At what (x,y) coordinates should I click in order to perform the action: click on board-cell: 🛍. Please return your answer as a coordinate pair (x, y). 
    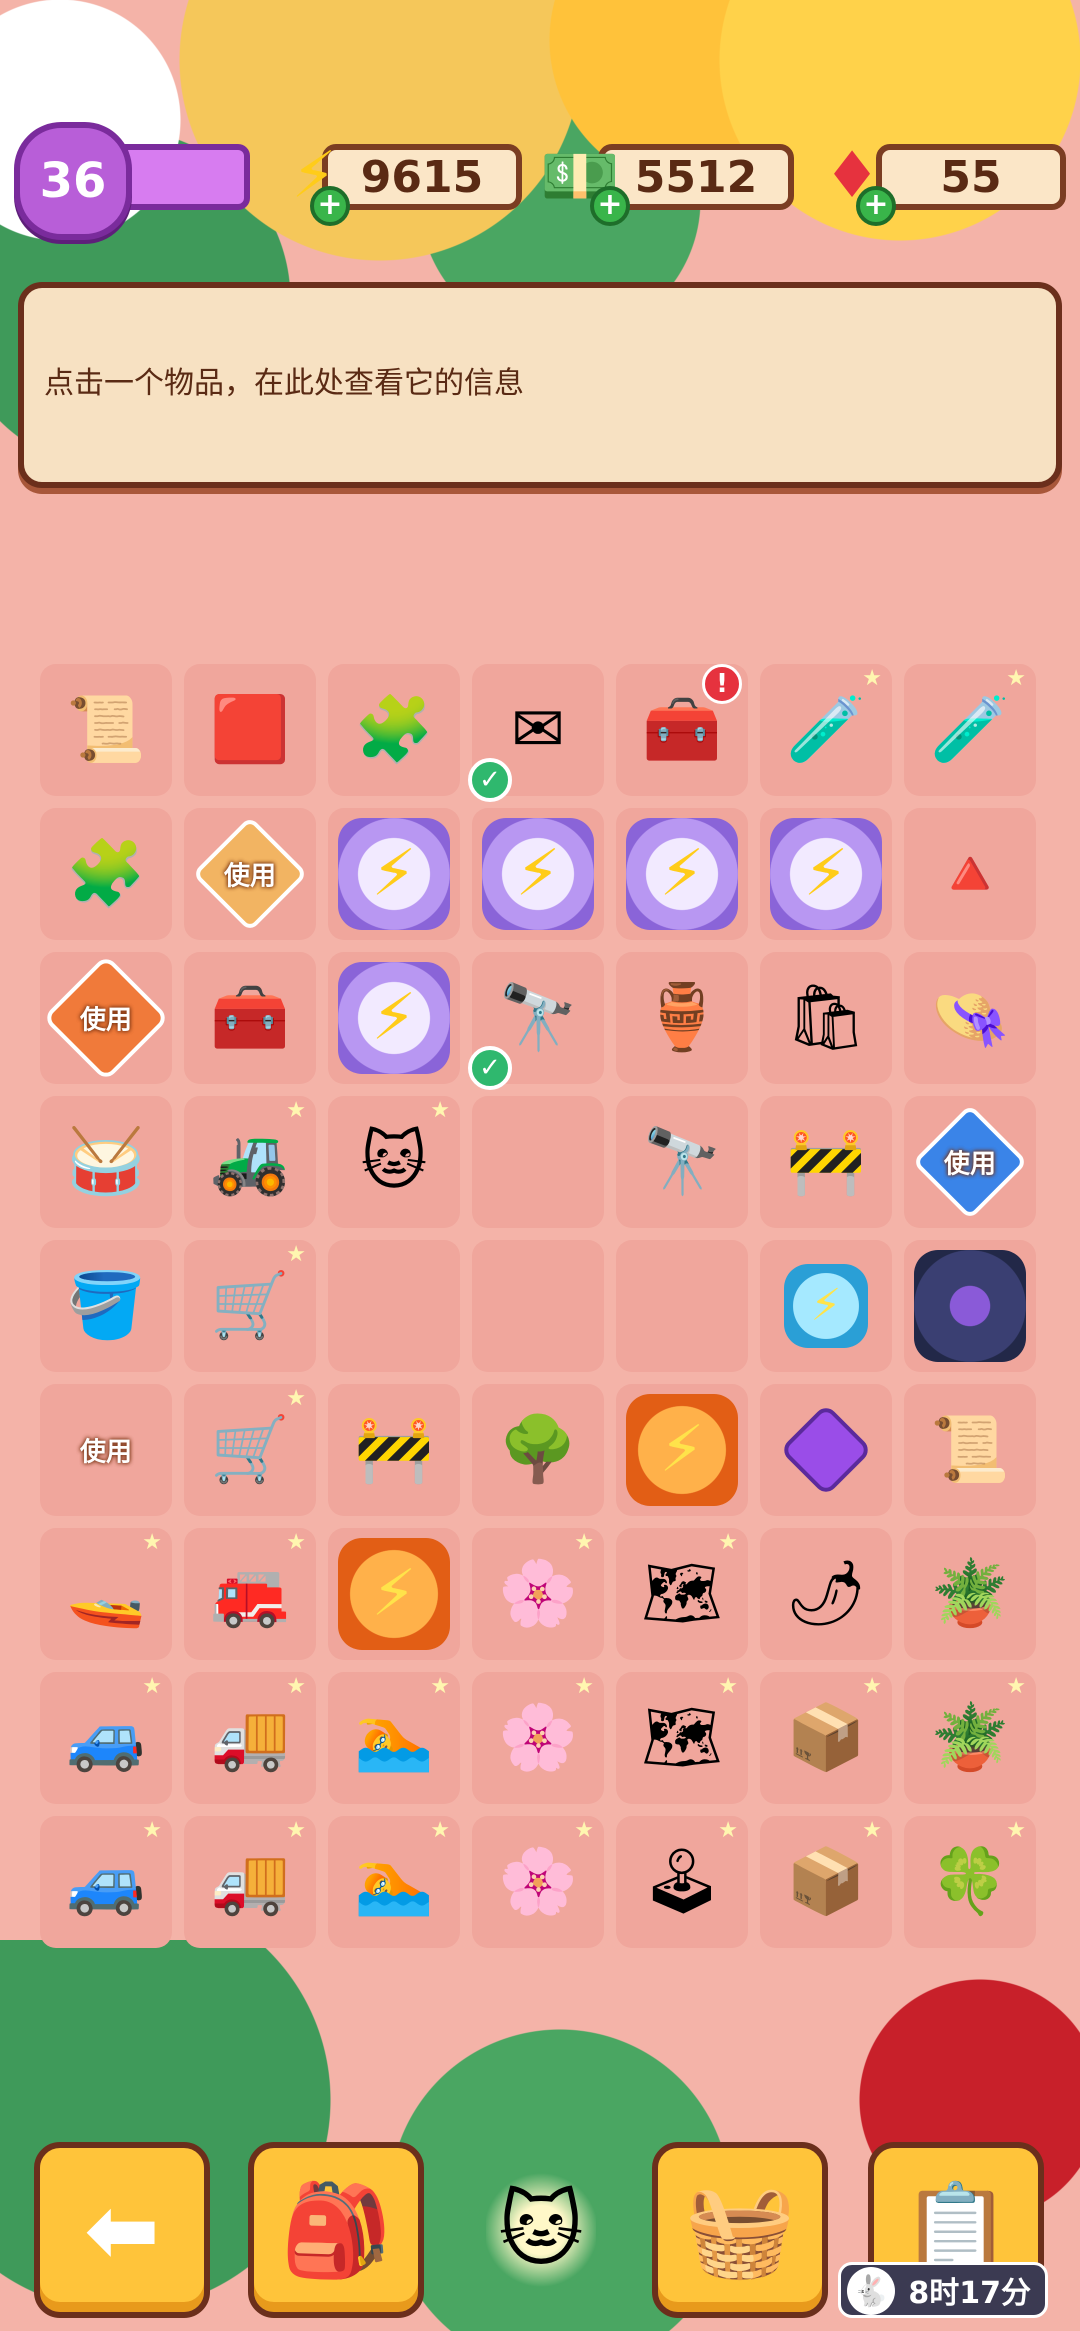
    Looking at the image, I should click on (826, 1018).